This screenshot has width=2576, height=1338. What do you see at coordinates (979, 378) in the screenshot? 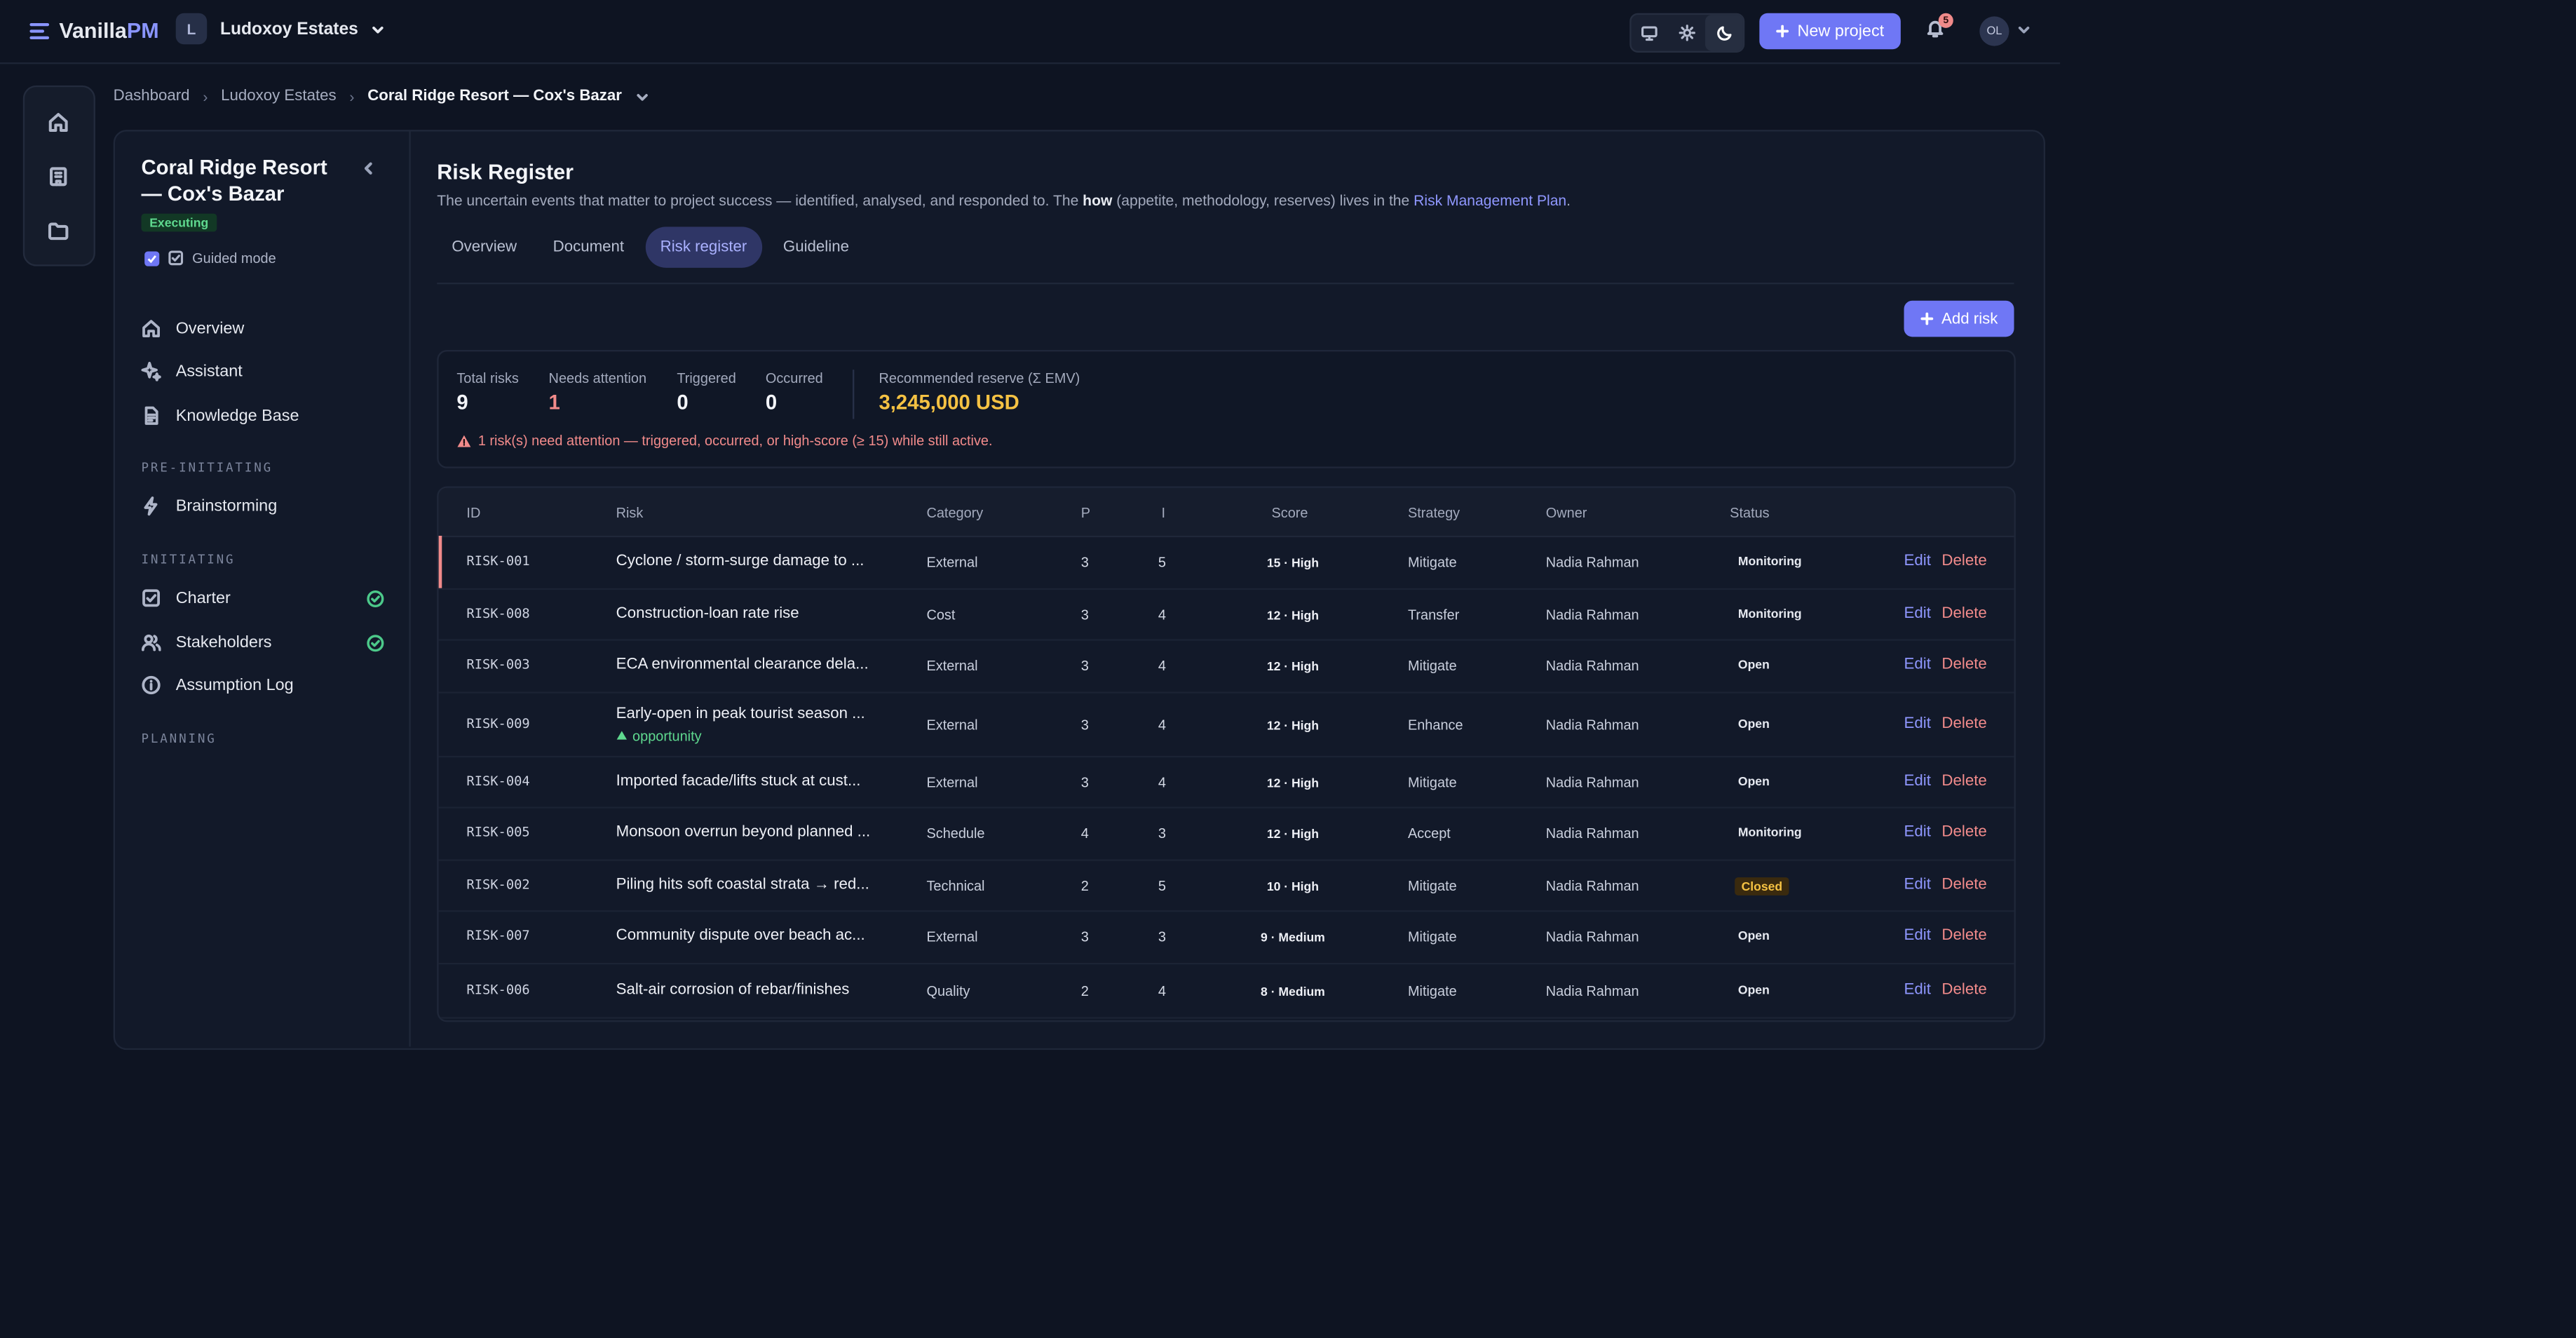
I see `stat-label: Recommended reserve (Σ EMV)` at bounding box center [979, 378].